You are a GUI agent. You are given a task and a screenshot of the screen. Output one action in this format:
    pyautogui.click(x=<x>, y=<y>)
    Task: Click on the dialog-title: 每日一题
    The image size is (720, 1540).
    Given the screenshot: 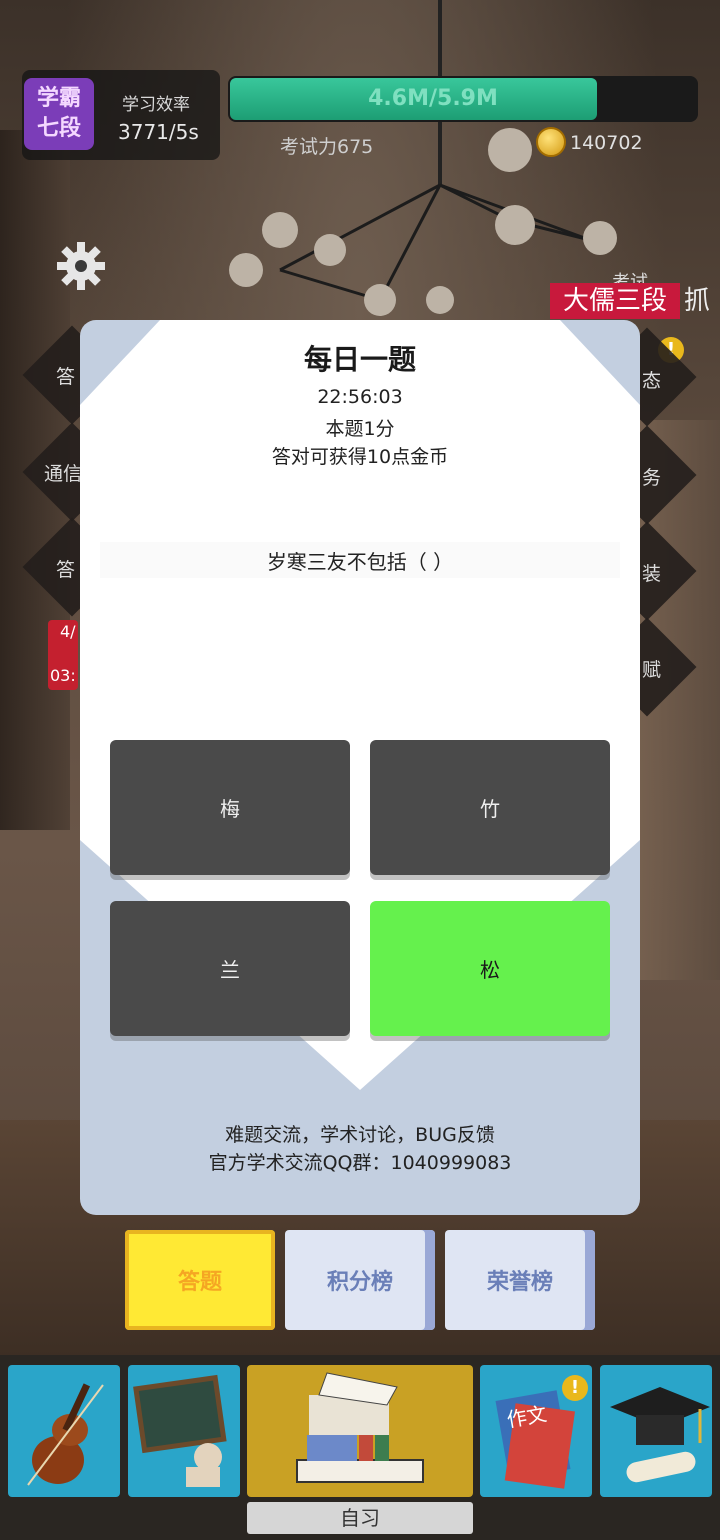 What is the action you would take?
    pyautogui.click(x=359, y=359)
    